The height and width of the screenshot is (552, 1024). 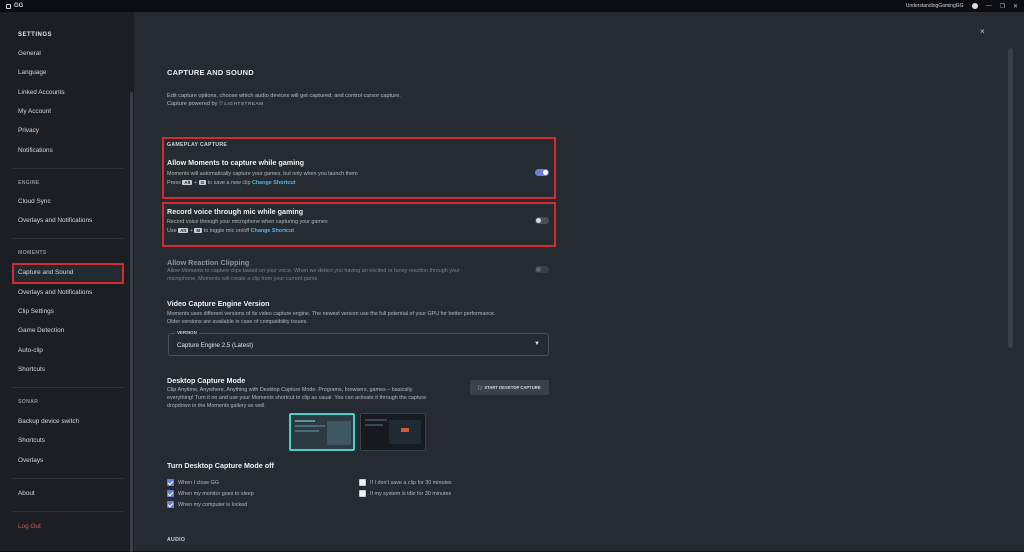 I want to click on section-moments: MOMENTS, so click(x=32, y=253).